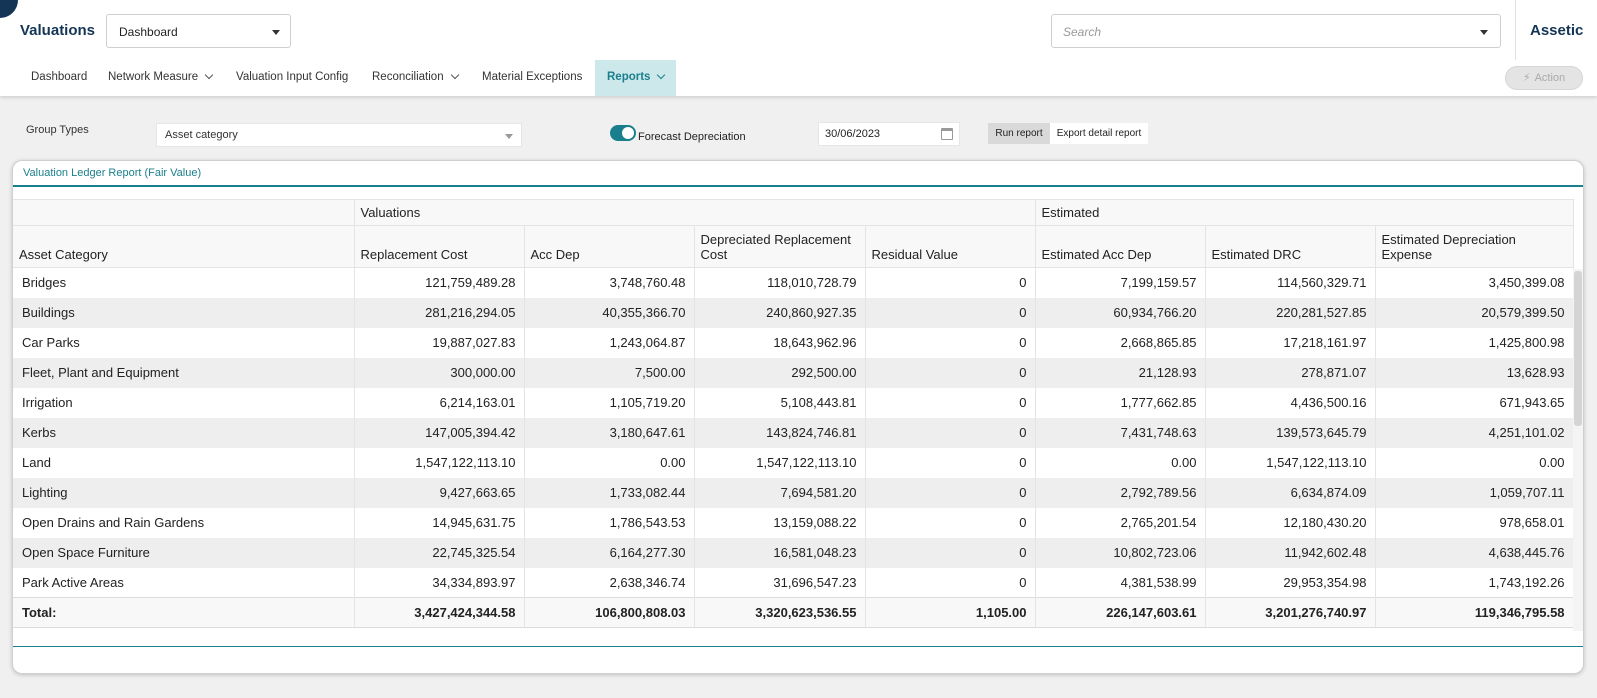 Image resolution: width=1597 pixels, height=698 pixels. Describe the element at coordinates (439, 246) in the screenshot. I see `col-replacement-cost: Replacement Cost` at that location.